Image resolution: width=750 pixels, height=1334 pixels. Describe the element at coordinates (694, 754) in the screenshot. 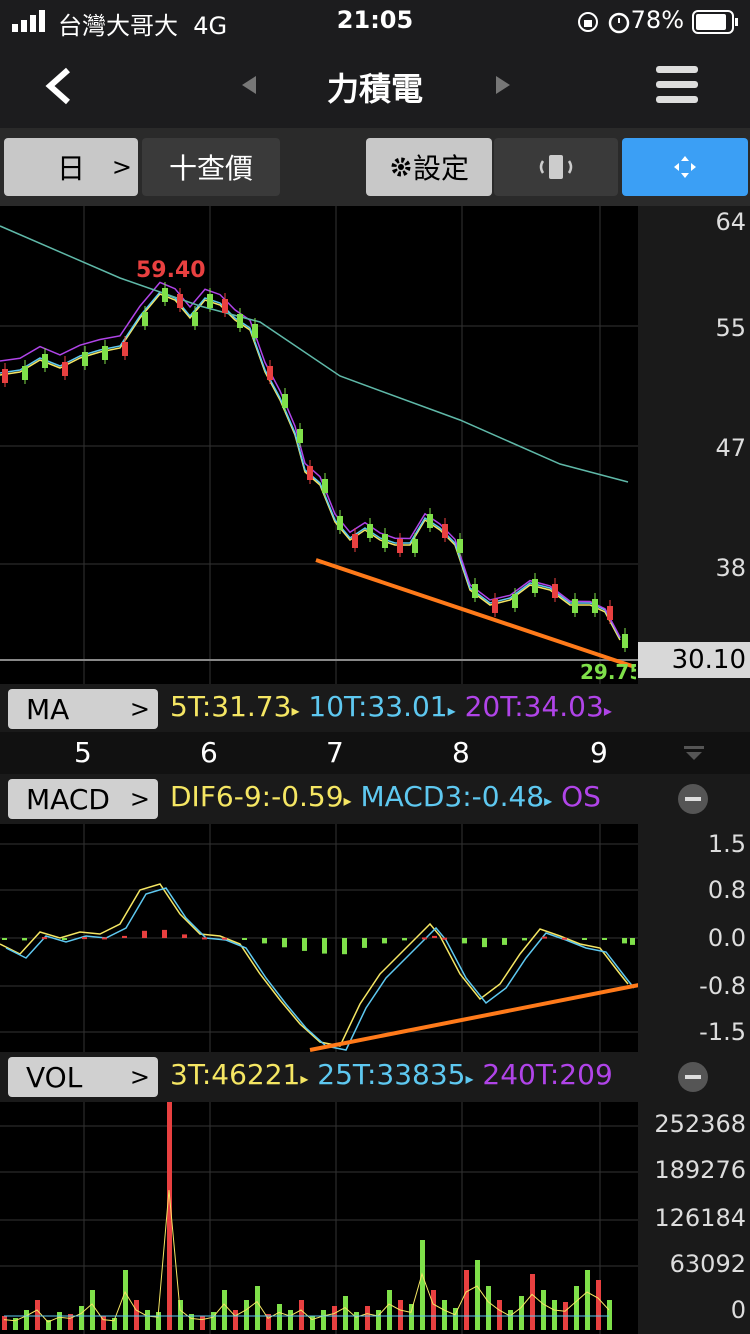

I see `collapse-arrow-icon` at that location.